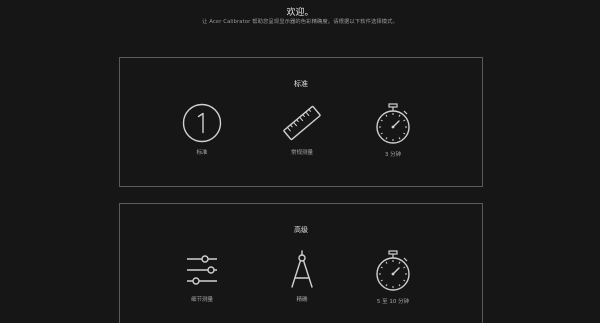 The width and height of the screenshot is (600, 323). I want to click on option-label: 细节测量, so click(201, 300).